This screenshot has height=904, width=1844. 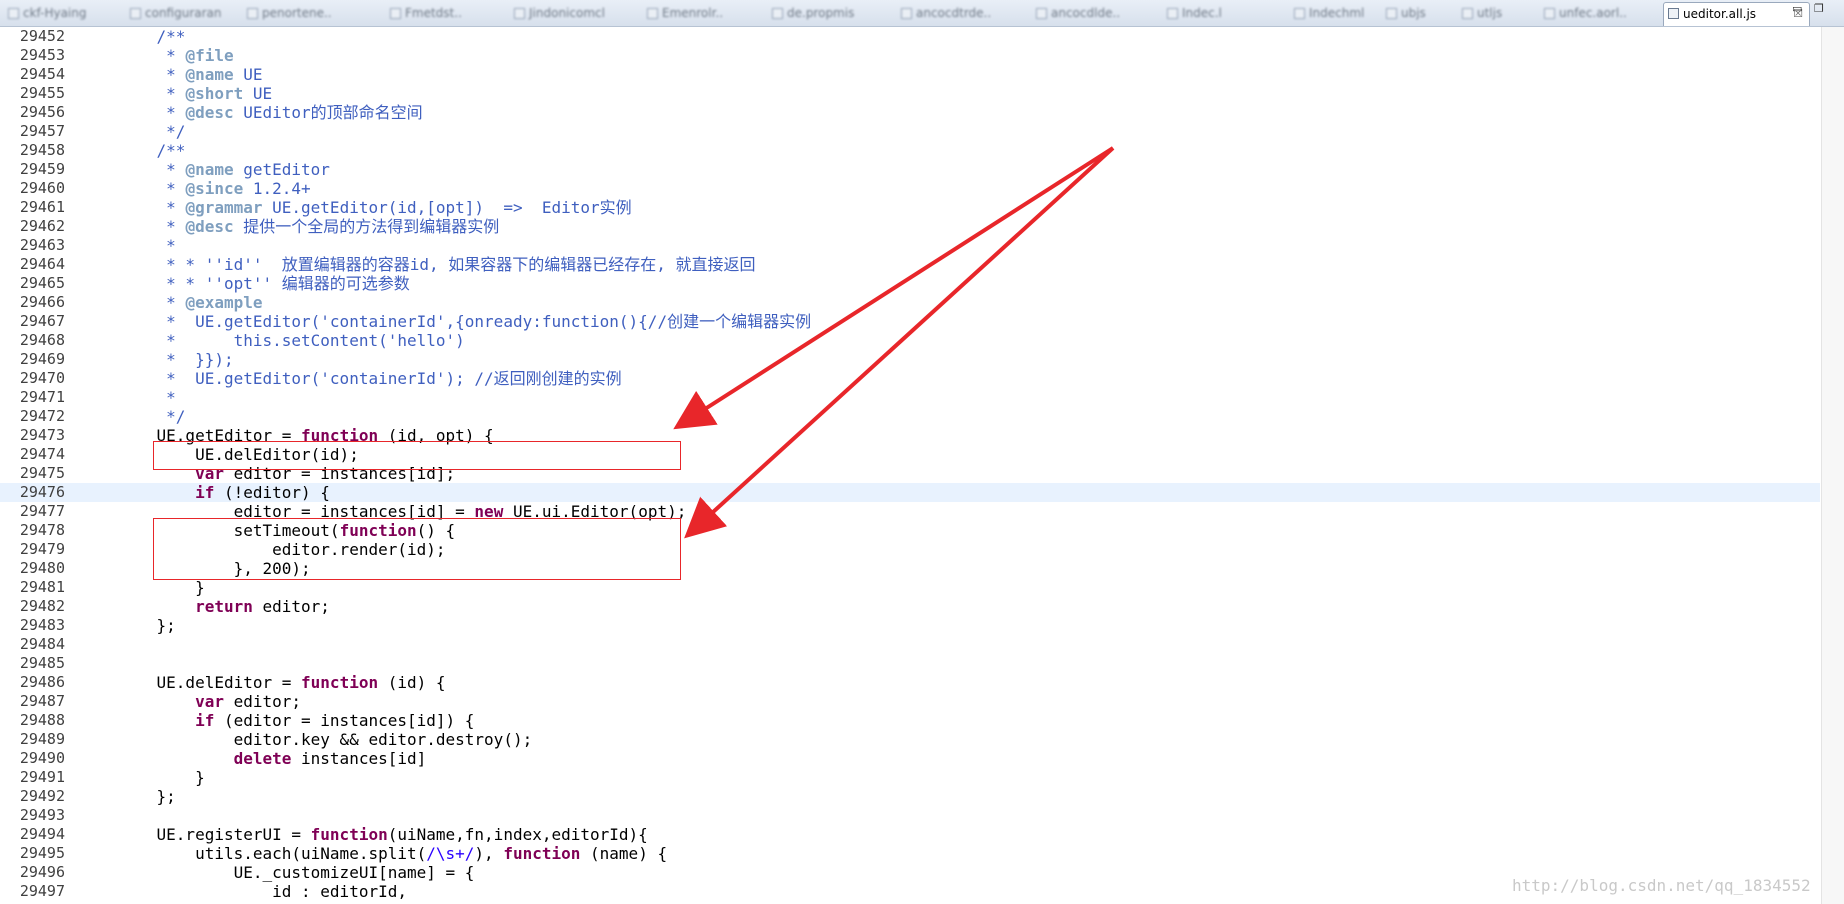 I want to click on watermark: http://blog.csdn.net/qq_1834552, so click(x=1661, y=885).